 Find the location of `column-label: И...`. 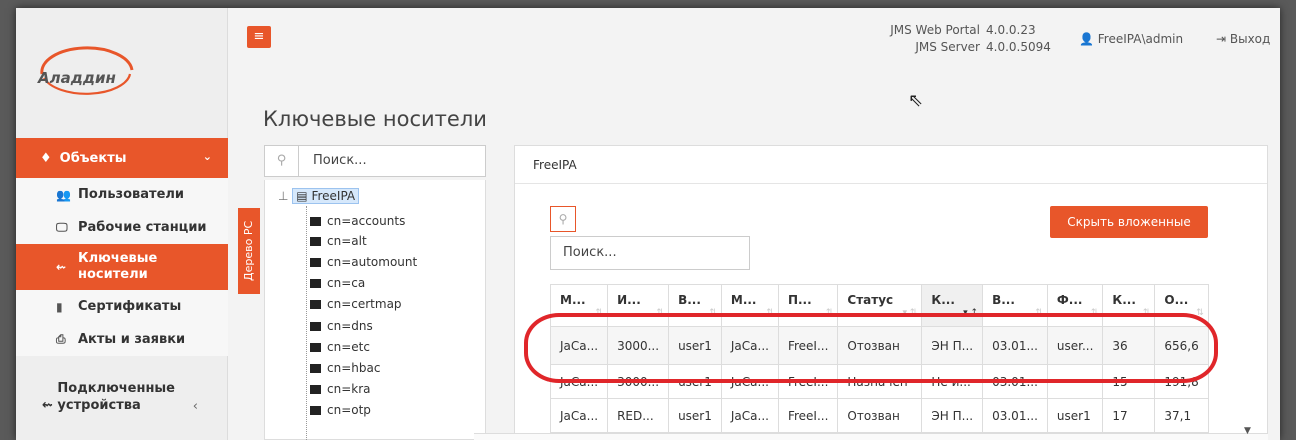

column-label: И... is located at coordinates (629, 300).